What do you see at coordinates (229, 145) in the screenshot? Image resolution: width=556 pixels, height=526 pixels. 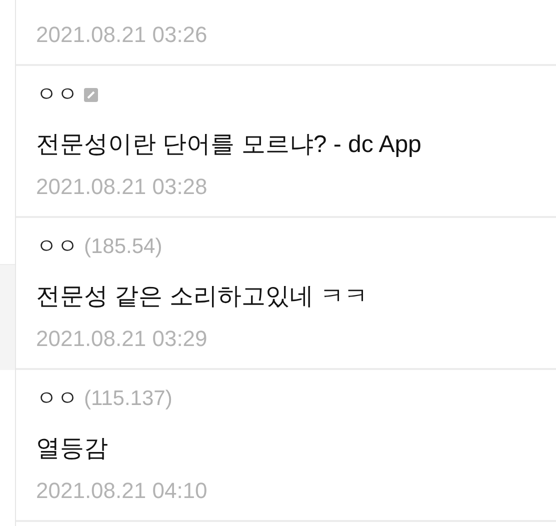 I see `comment-text: 전문성이란 단어를 모르냐? - dc App` at bounding box center [229, 145].